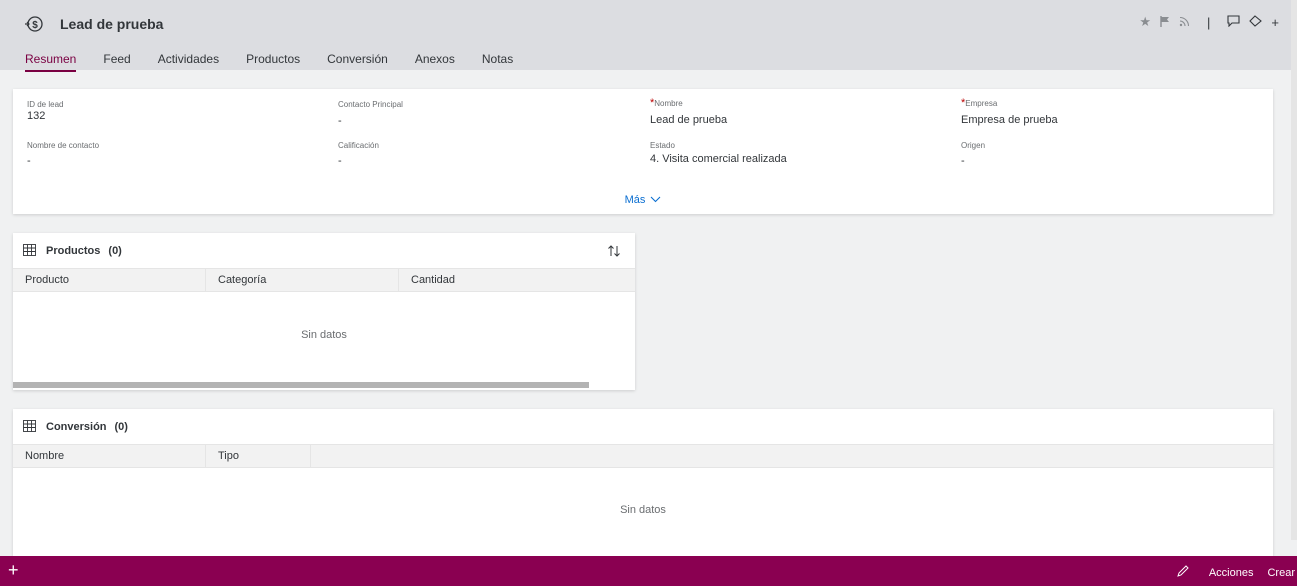 The width and height of the screenshot is (1297, 586). I want to click on flag-icon, so click(1165, 22).